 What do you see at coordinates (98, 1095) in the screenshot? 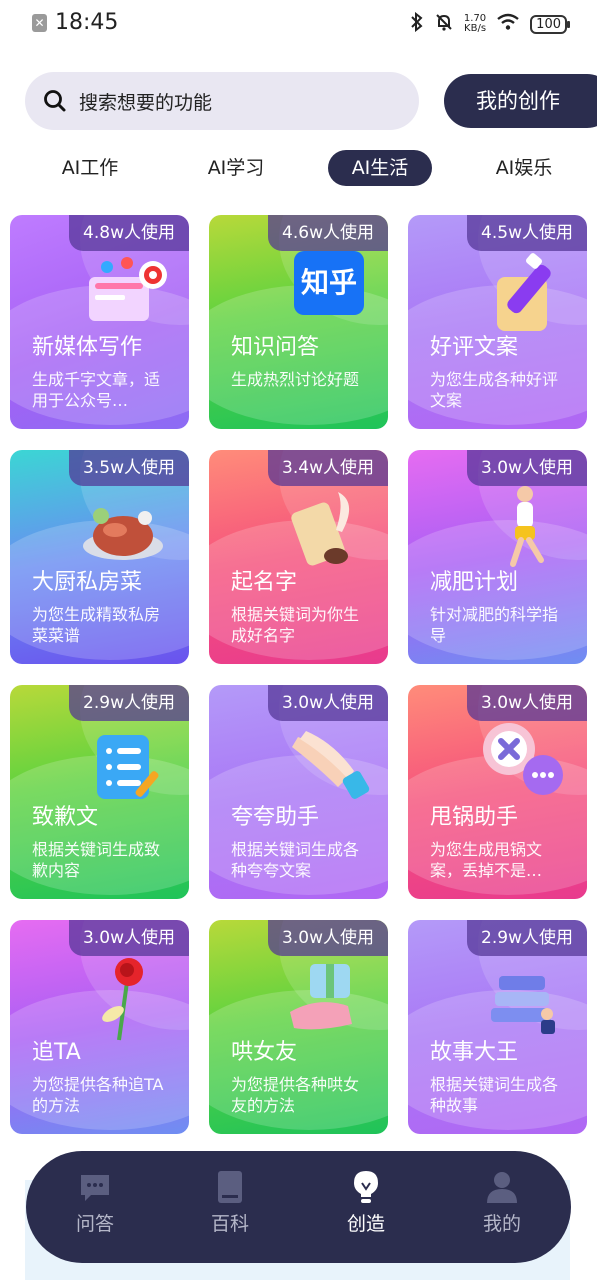
I see `card-desc: 为您提供各种追TA的方法` at bounding box center [98, 1095].